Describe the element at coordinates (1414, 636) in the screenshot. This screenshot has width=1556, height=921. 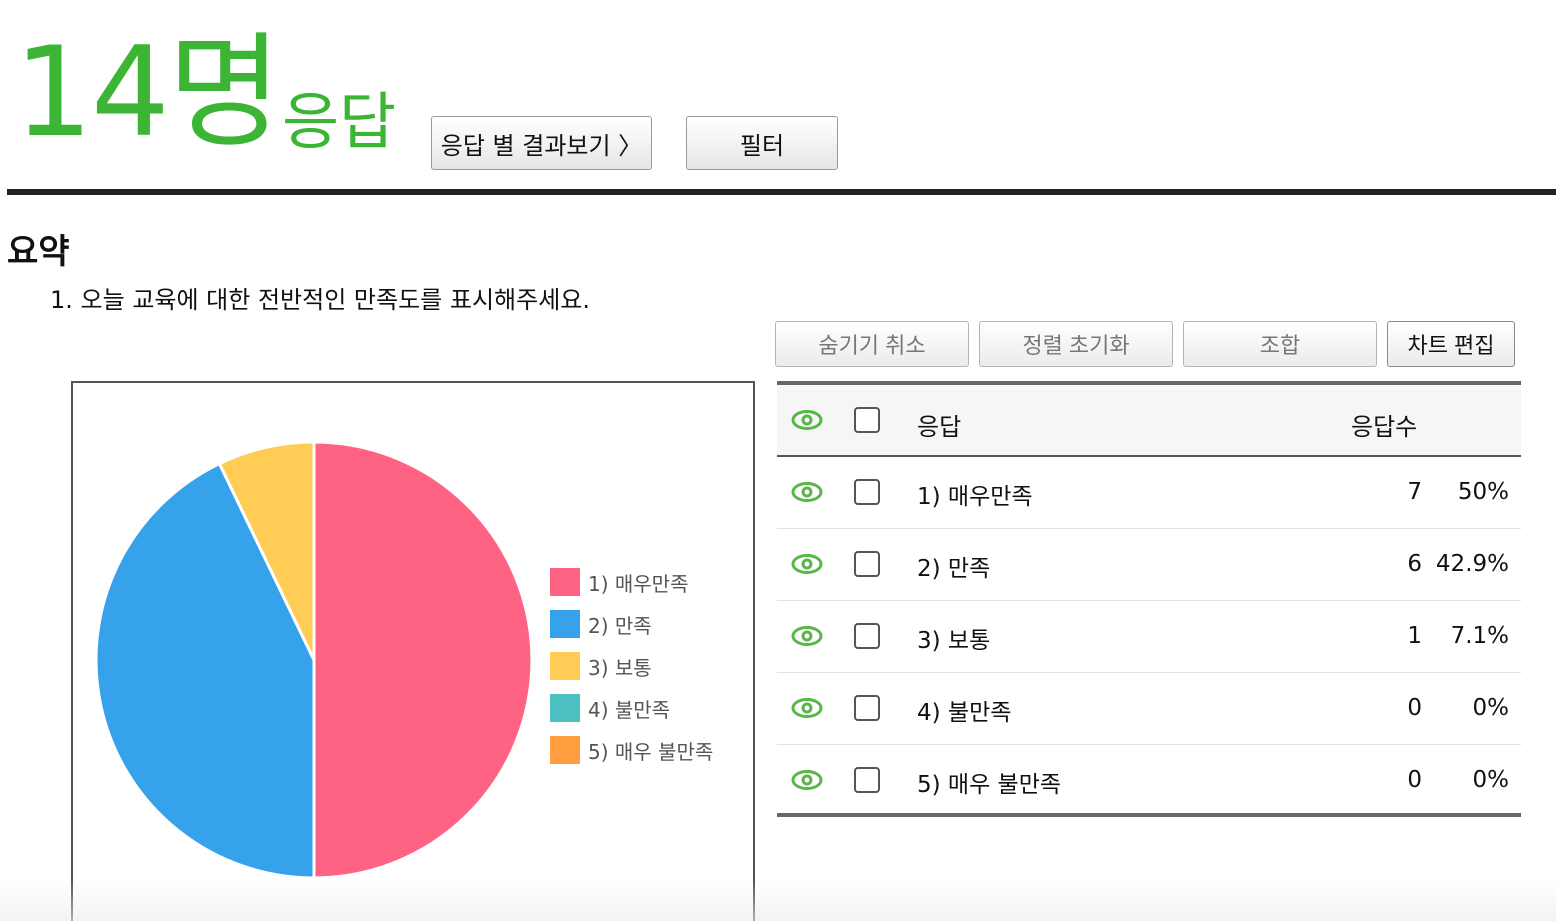
I see `row-count: 1` at that location.